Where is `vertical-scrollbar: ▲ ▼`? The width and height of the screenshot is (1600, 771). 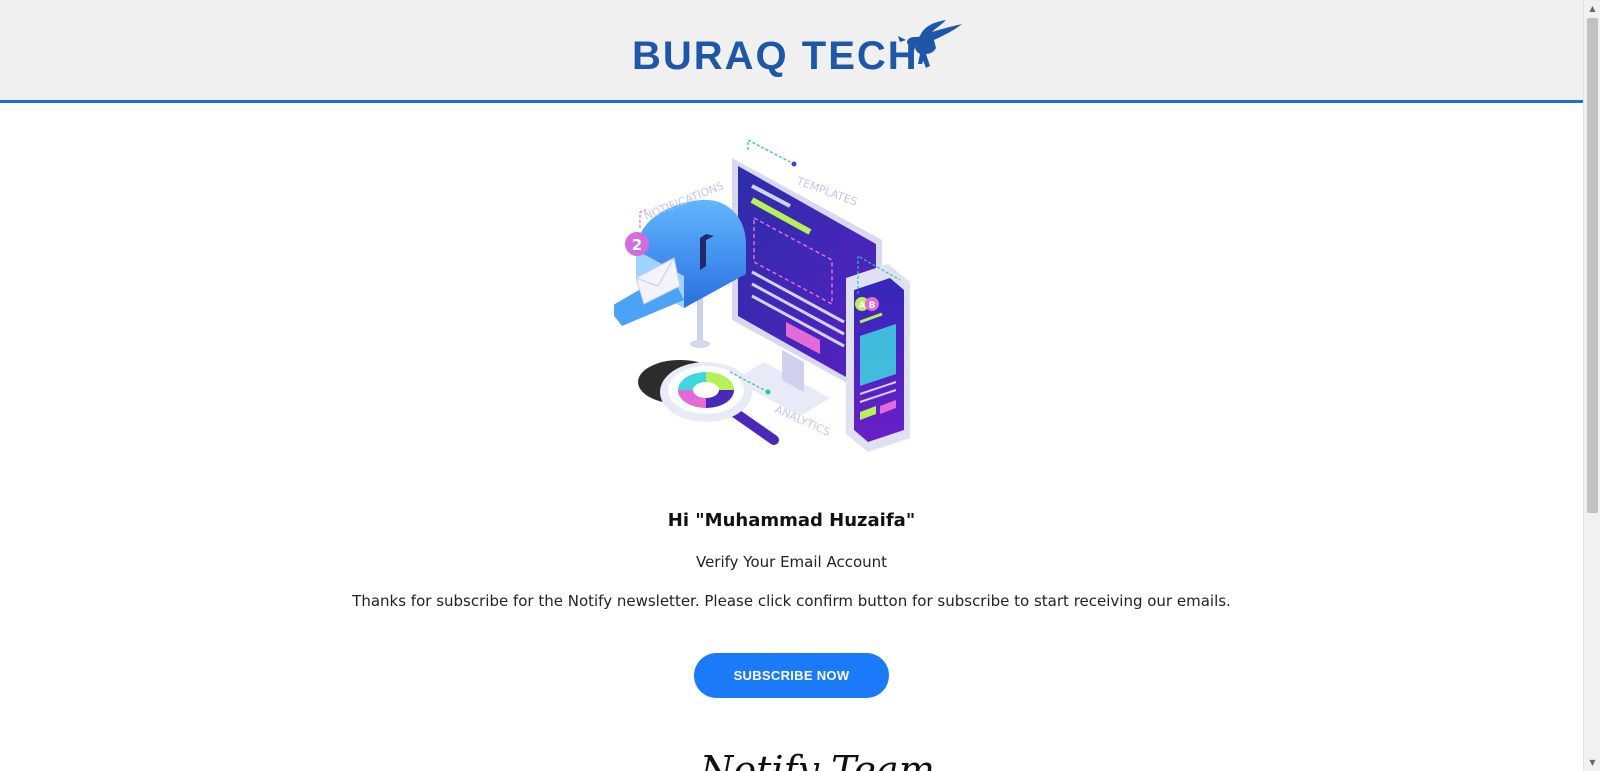
vertical-scrollbar: ▲ ▼ is located at coordinates (1591, 385).